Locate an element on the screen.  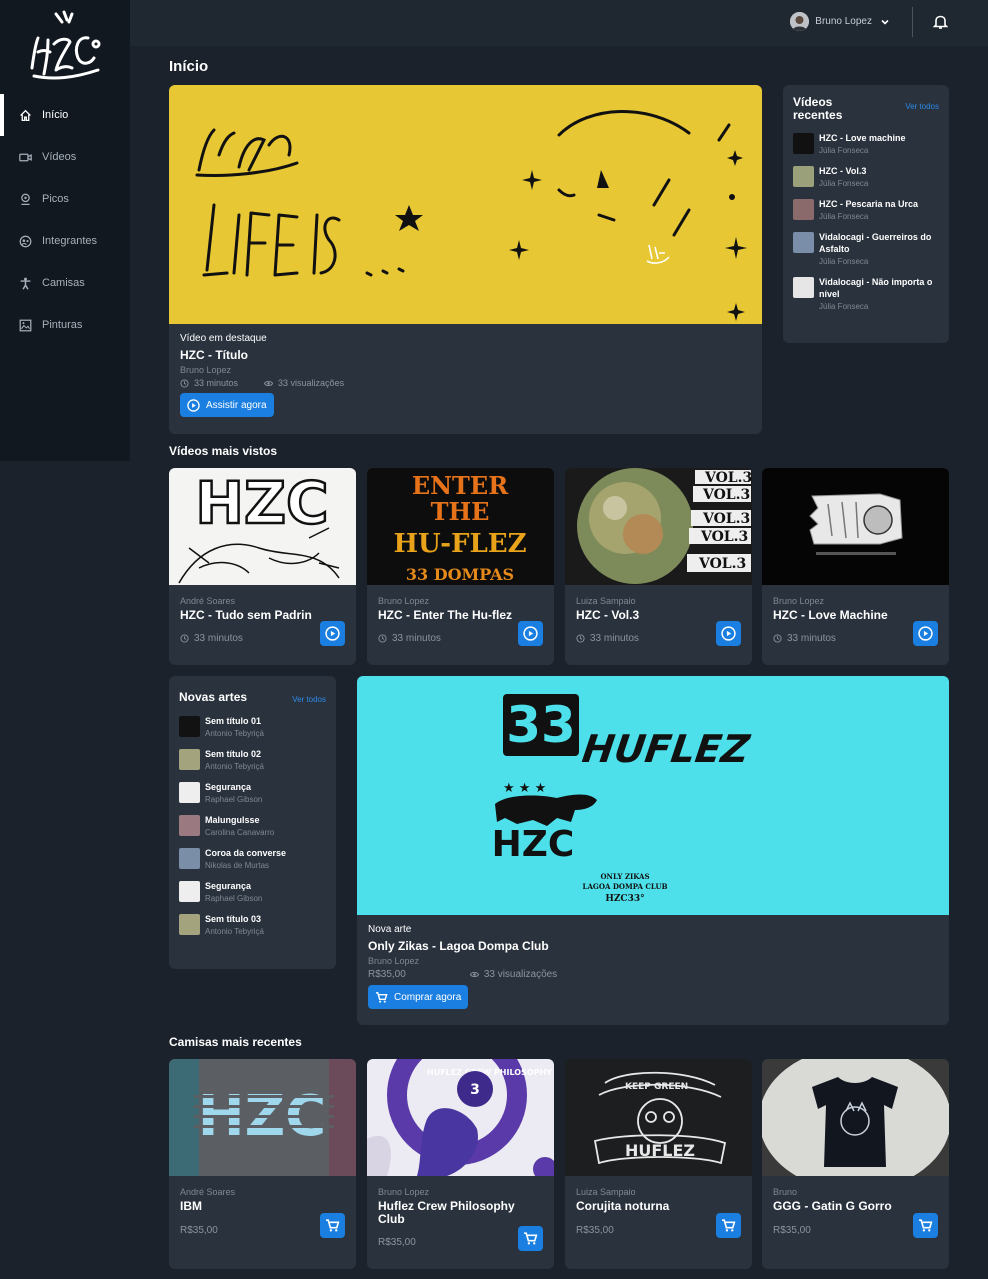
list-item-author: Carolina Canavarro is located at coordinates (240, 832).